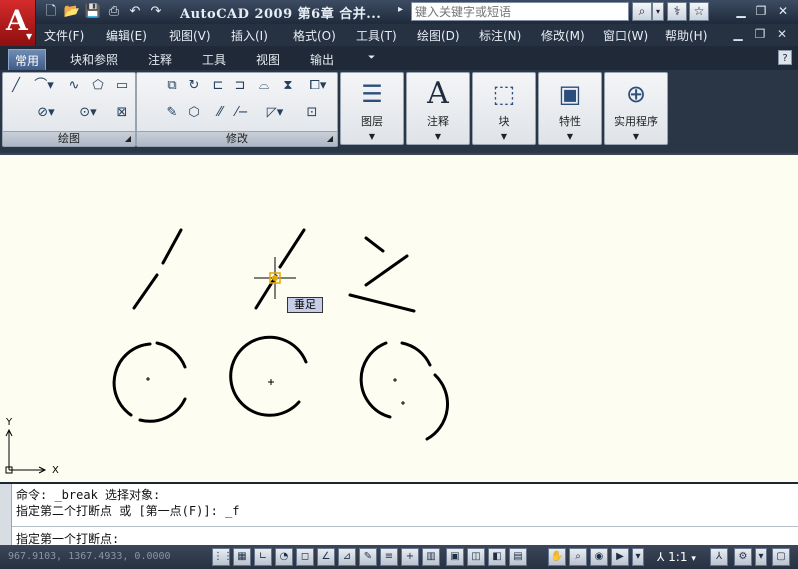 Image resolution: width=798 pixels, height=569 pixels. I want to click on minimize-button: ▁, so click(741, 11).